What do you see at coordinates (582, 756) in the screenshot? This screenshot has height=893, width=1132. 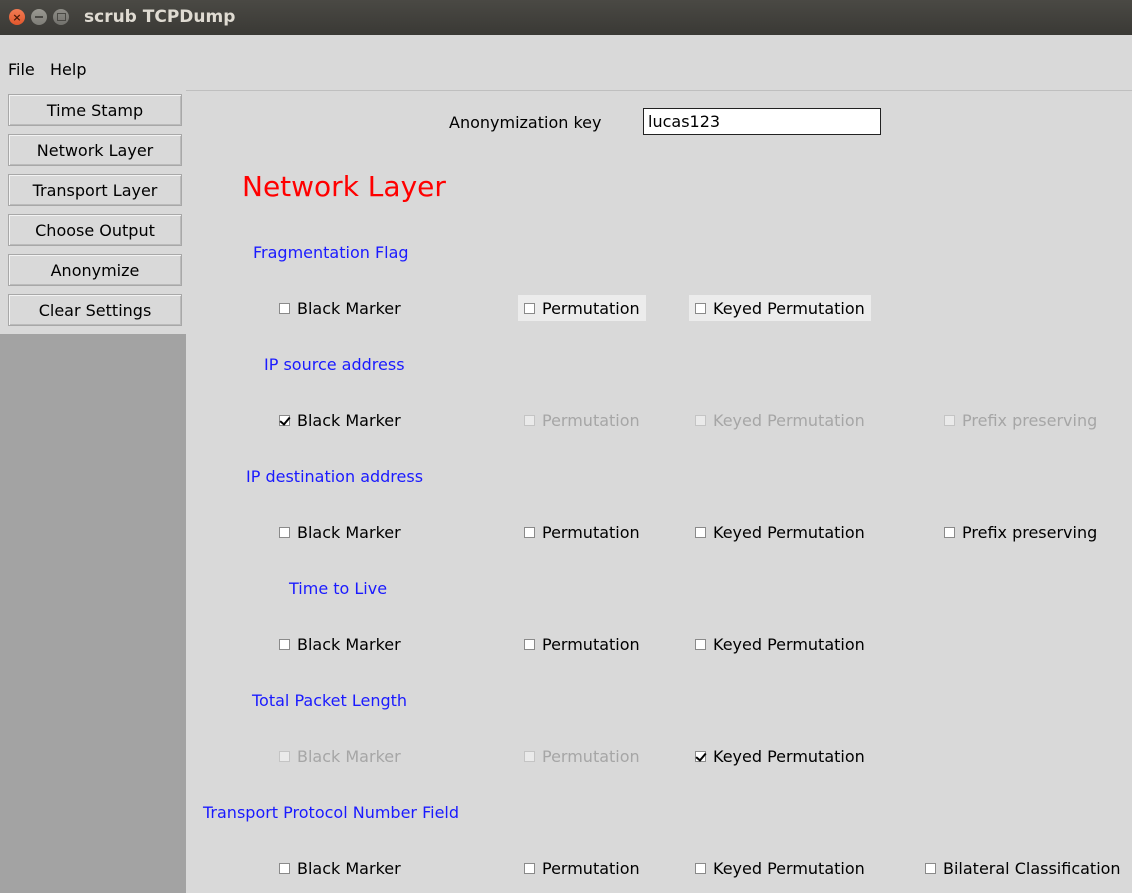 I see `packet-length-permutation-checkbox: Permutation` at bounding box center [582, 756].